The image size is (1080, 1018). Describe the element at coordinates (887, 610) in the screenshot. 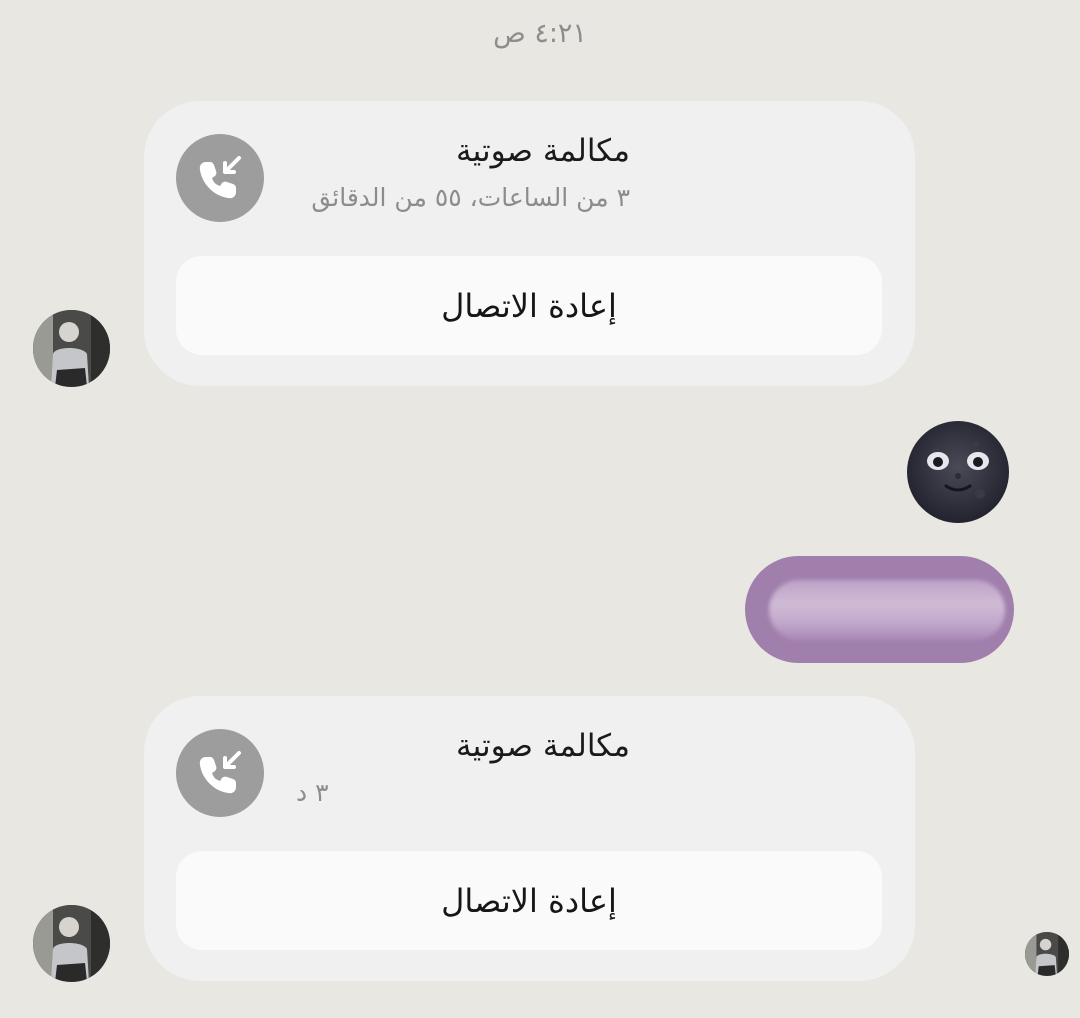

I see `blurred-message-content` at that location.